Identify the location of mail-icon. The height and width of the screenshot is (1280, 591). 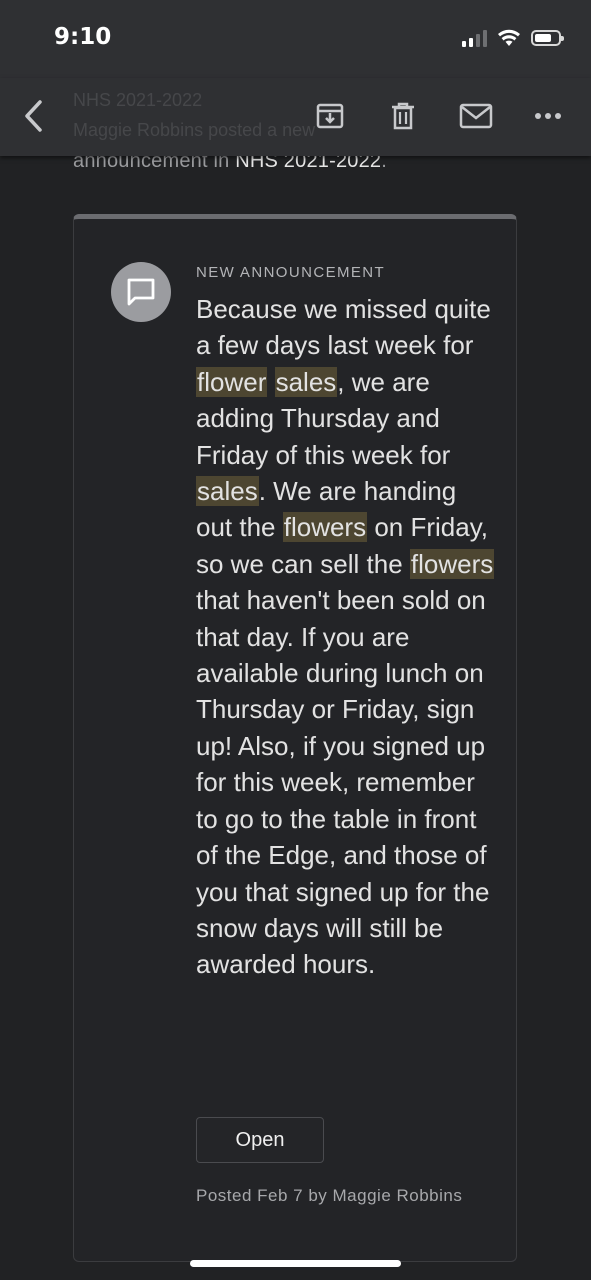
(476, 116).